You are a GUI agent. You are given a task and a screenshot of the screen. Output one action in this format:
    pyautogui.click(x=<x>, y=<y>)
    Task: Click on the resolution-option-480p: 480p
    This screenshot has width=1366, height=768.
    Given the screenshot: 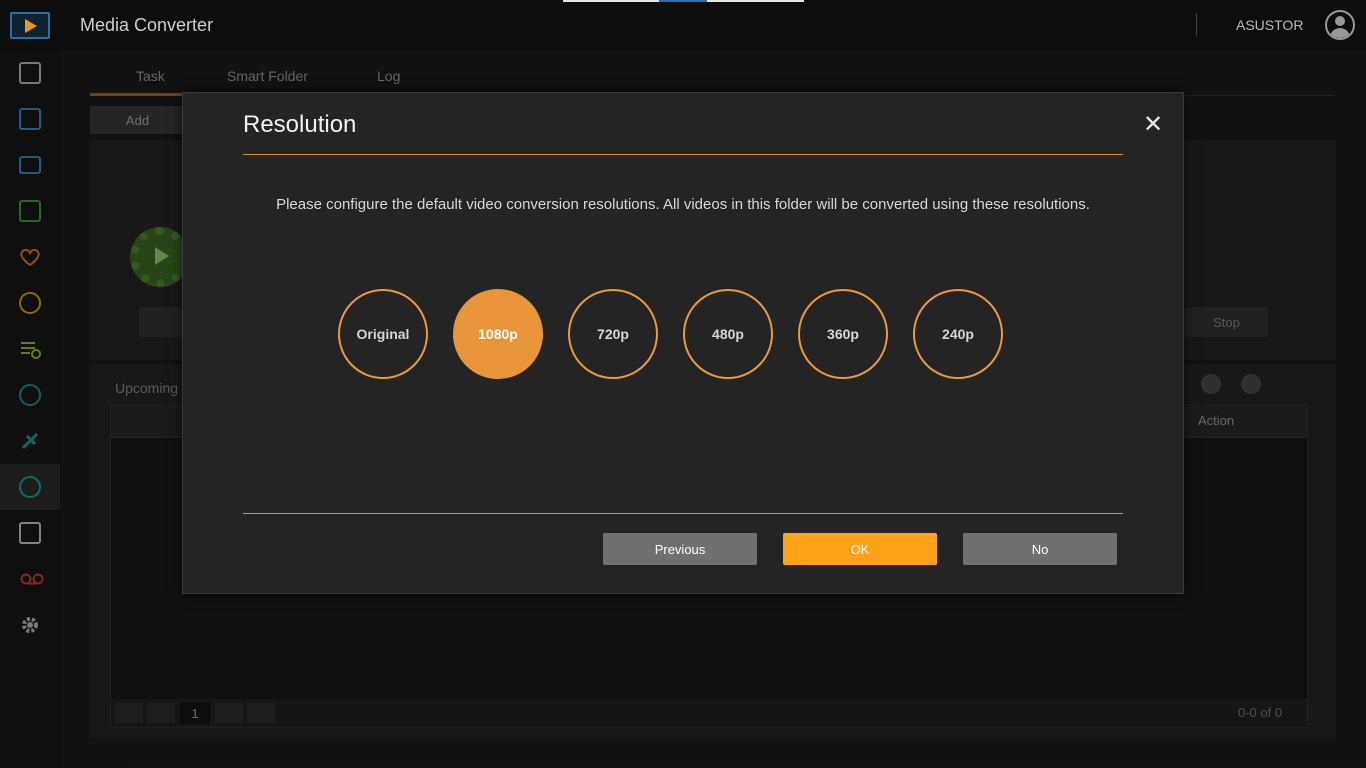 What is the action you would take?
    pyautogui.click(x=728, y=334)
    